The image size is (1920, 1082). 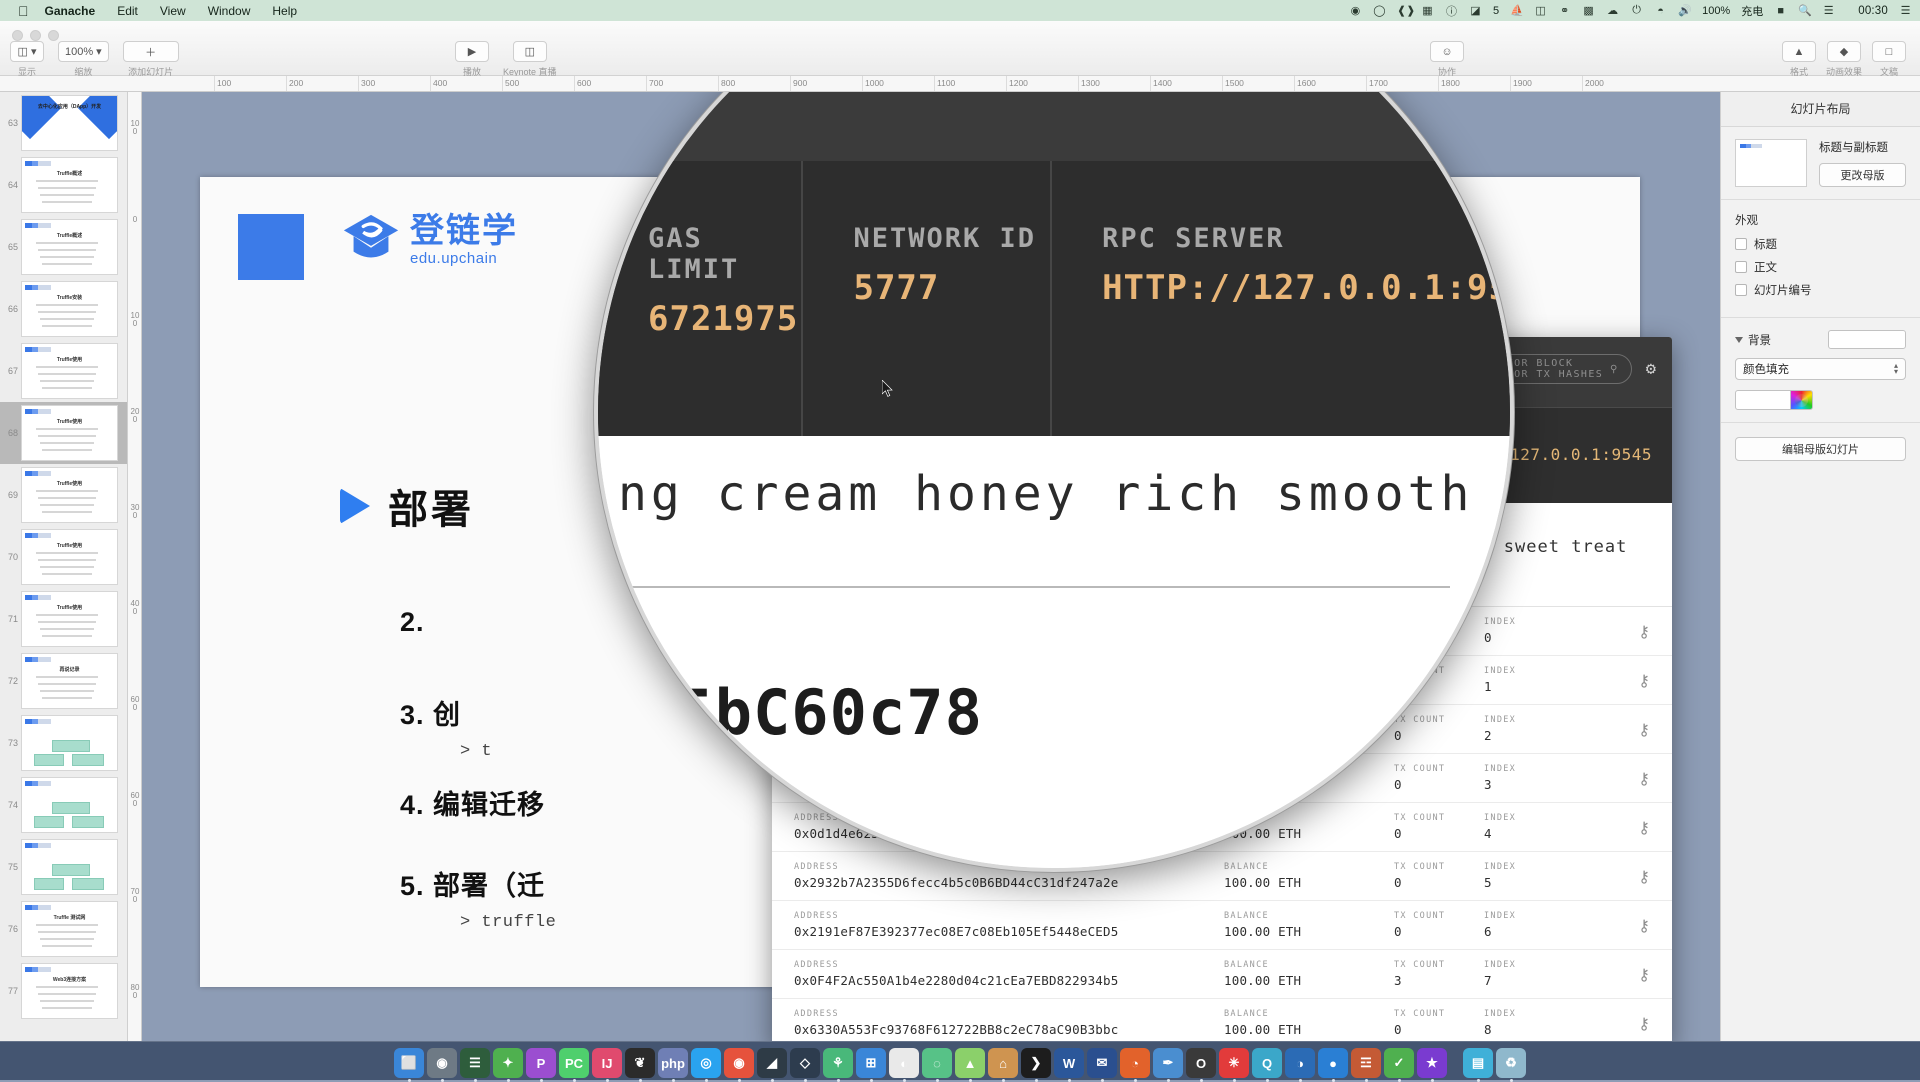 What do you see at coordinates (83, 59) in the screenshot?
I see `zoom-control: 100%▾ 缩放` at bounding box center [83, 59].